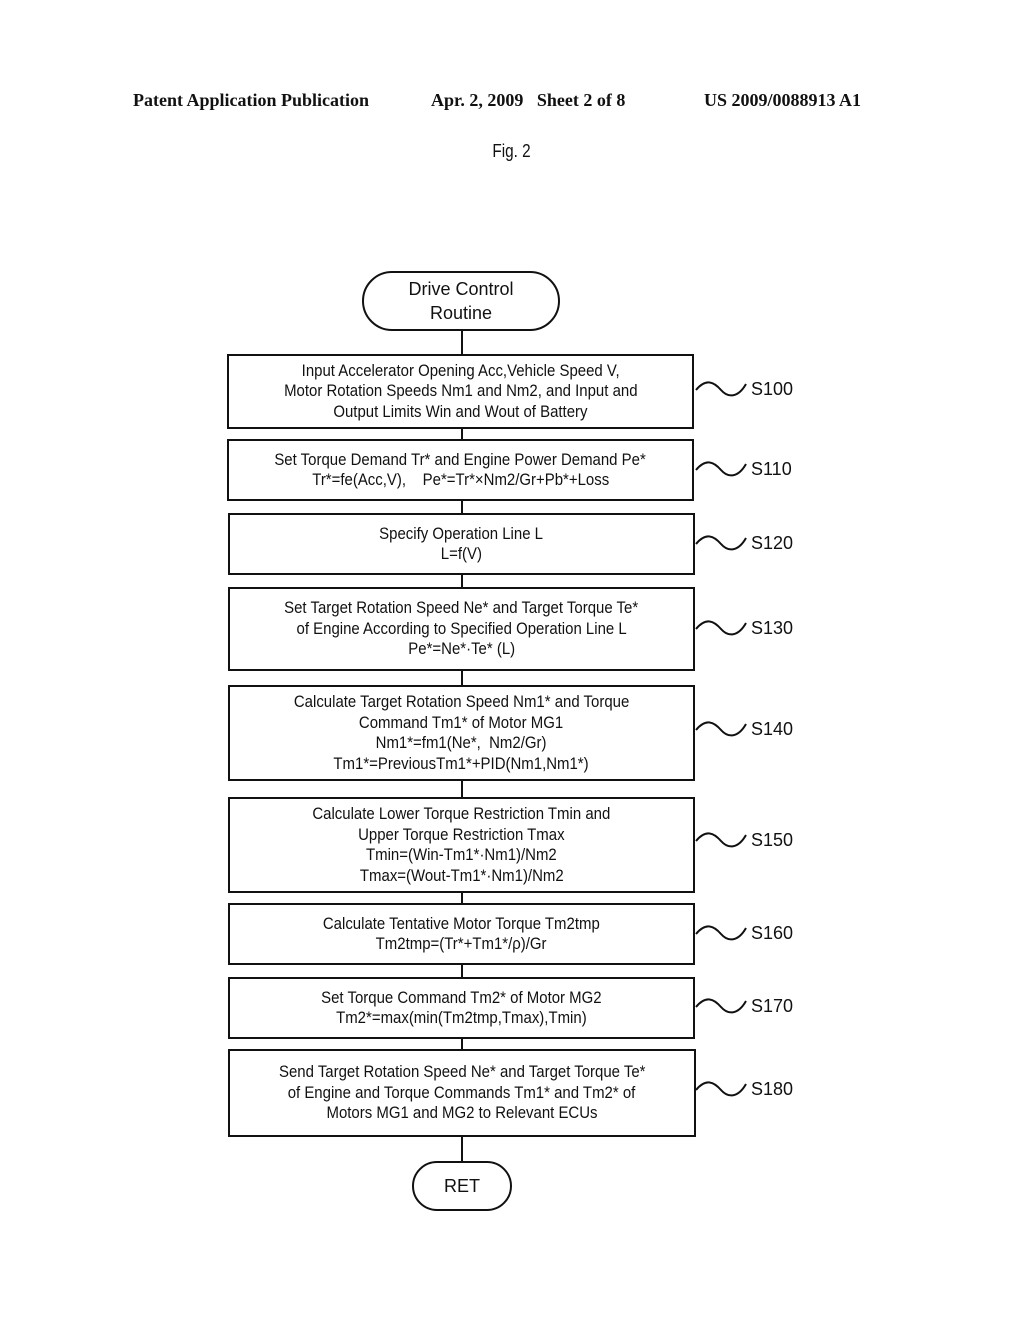 Image resolution: width=1024 pixels, height=1320 pixels. What do you see at coordinates (461, 533) in the screenshot?
I see `step-text: Specify Operation Line L` at bounding box center [461, 533].